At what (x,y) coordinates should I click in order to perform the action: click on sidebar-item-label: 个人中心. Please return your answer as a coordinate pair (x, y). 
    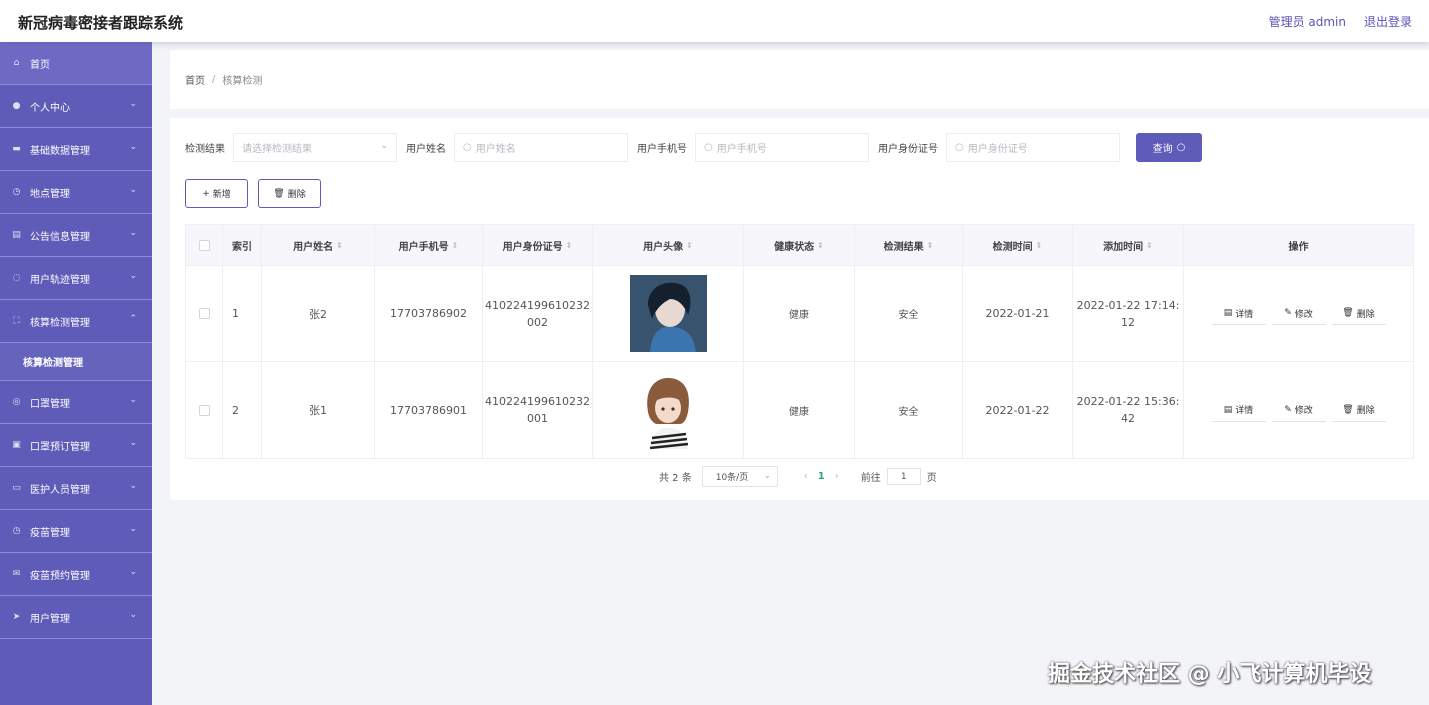
    Looking at the image, I should click on (50, 108).